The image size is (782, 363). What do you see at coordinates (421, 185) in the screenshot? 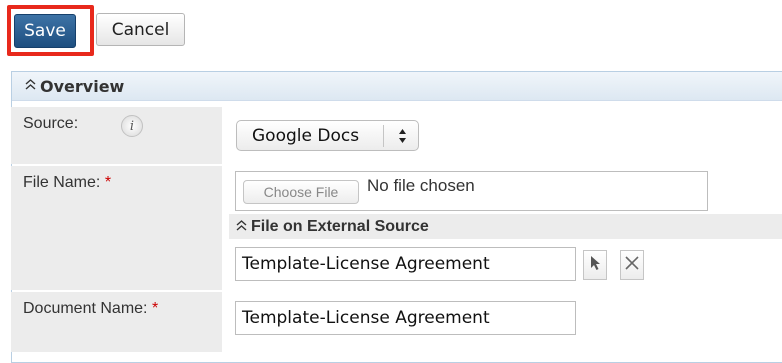
I see `file-status-text: No file chosen` at bounding box center [421, 185].